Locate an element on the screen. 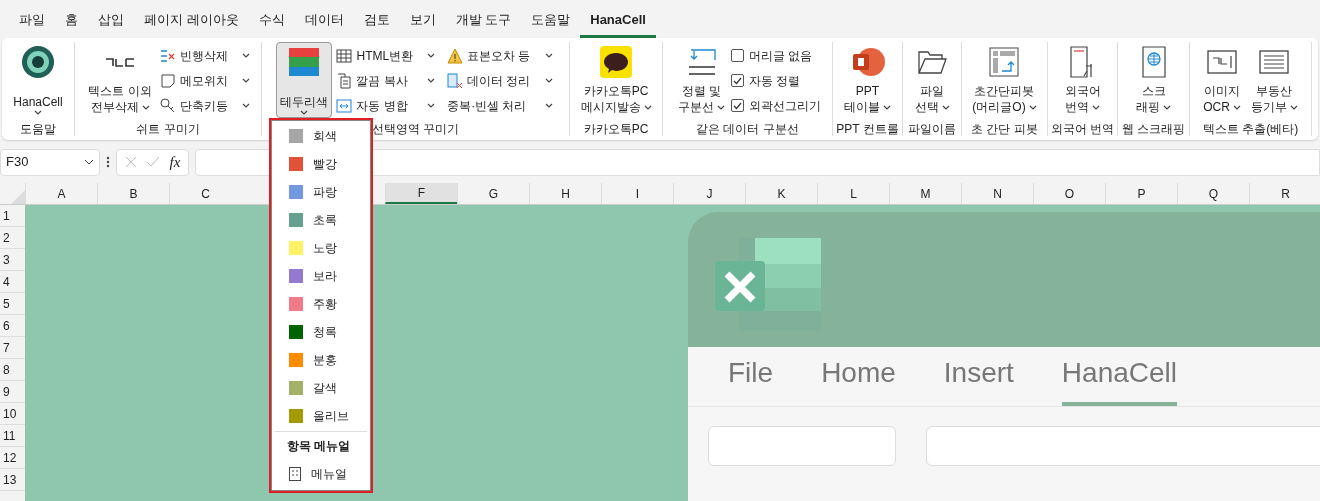 This screenshot has height=501, width=1320. column-header: K is located at coordinates (781, 193).